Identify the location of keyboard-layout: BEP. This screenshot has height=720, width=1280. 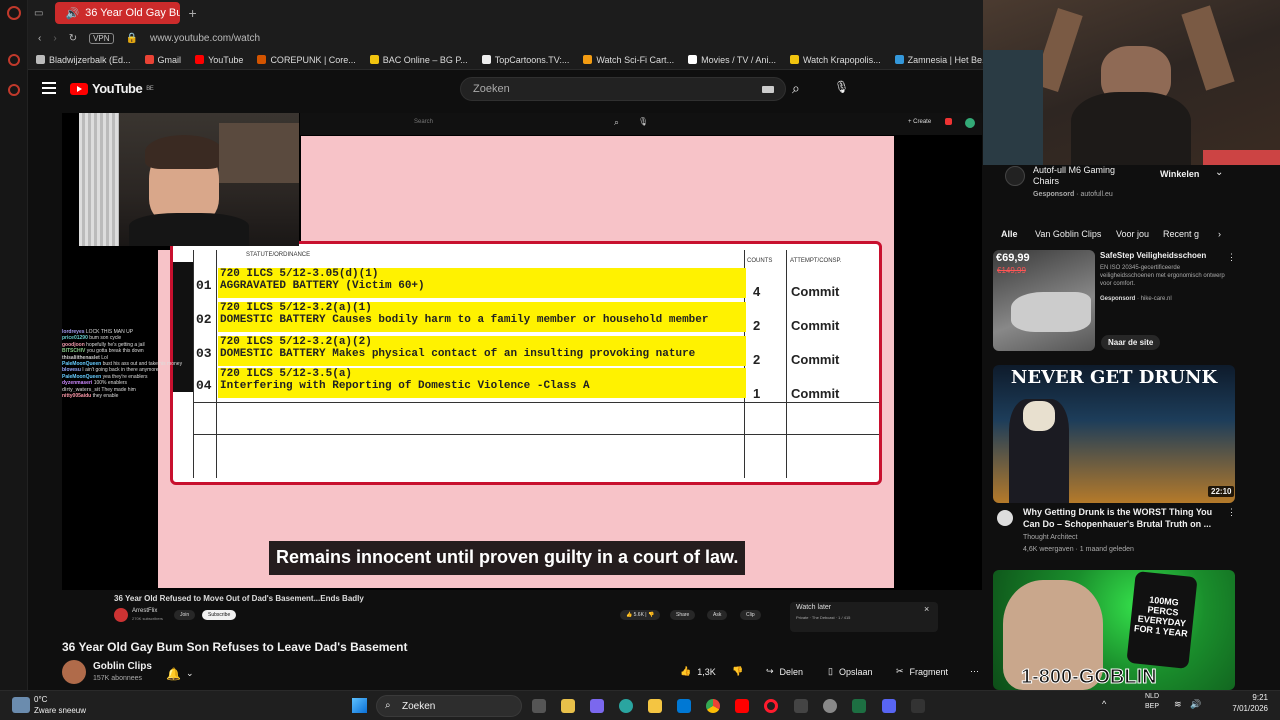
(1152, 706).